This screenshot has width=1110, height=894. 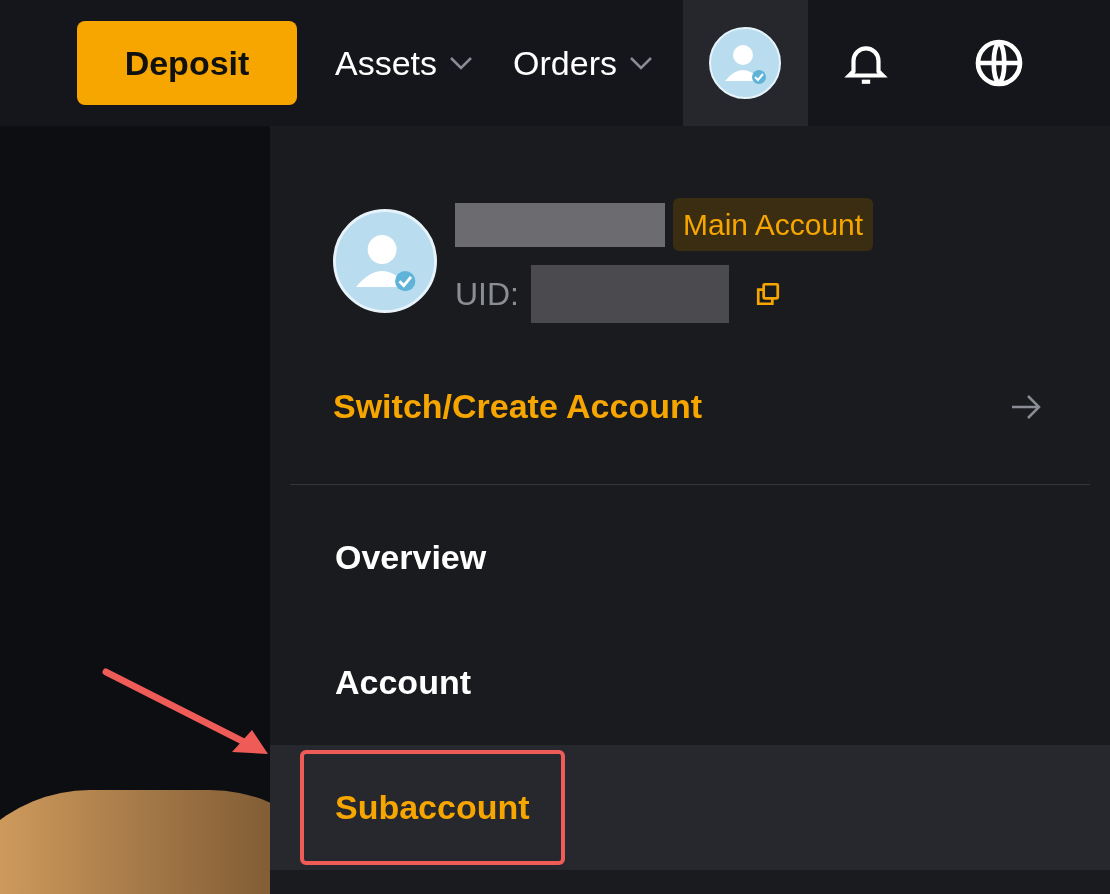 I want to click on menu-item-label: Subaccount, so click(x=432, y=807).